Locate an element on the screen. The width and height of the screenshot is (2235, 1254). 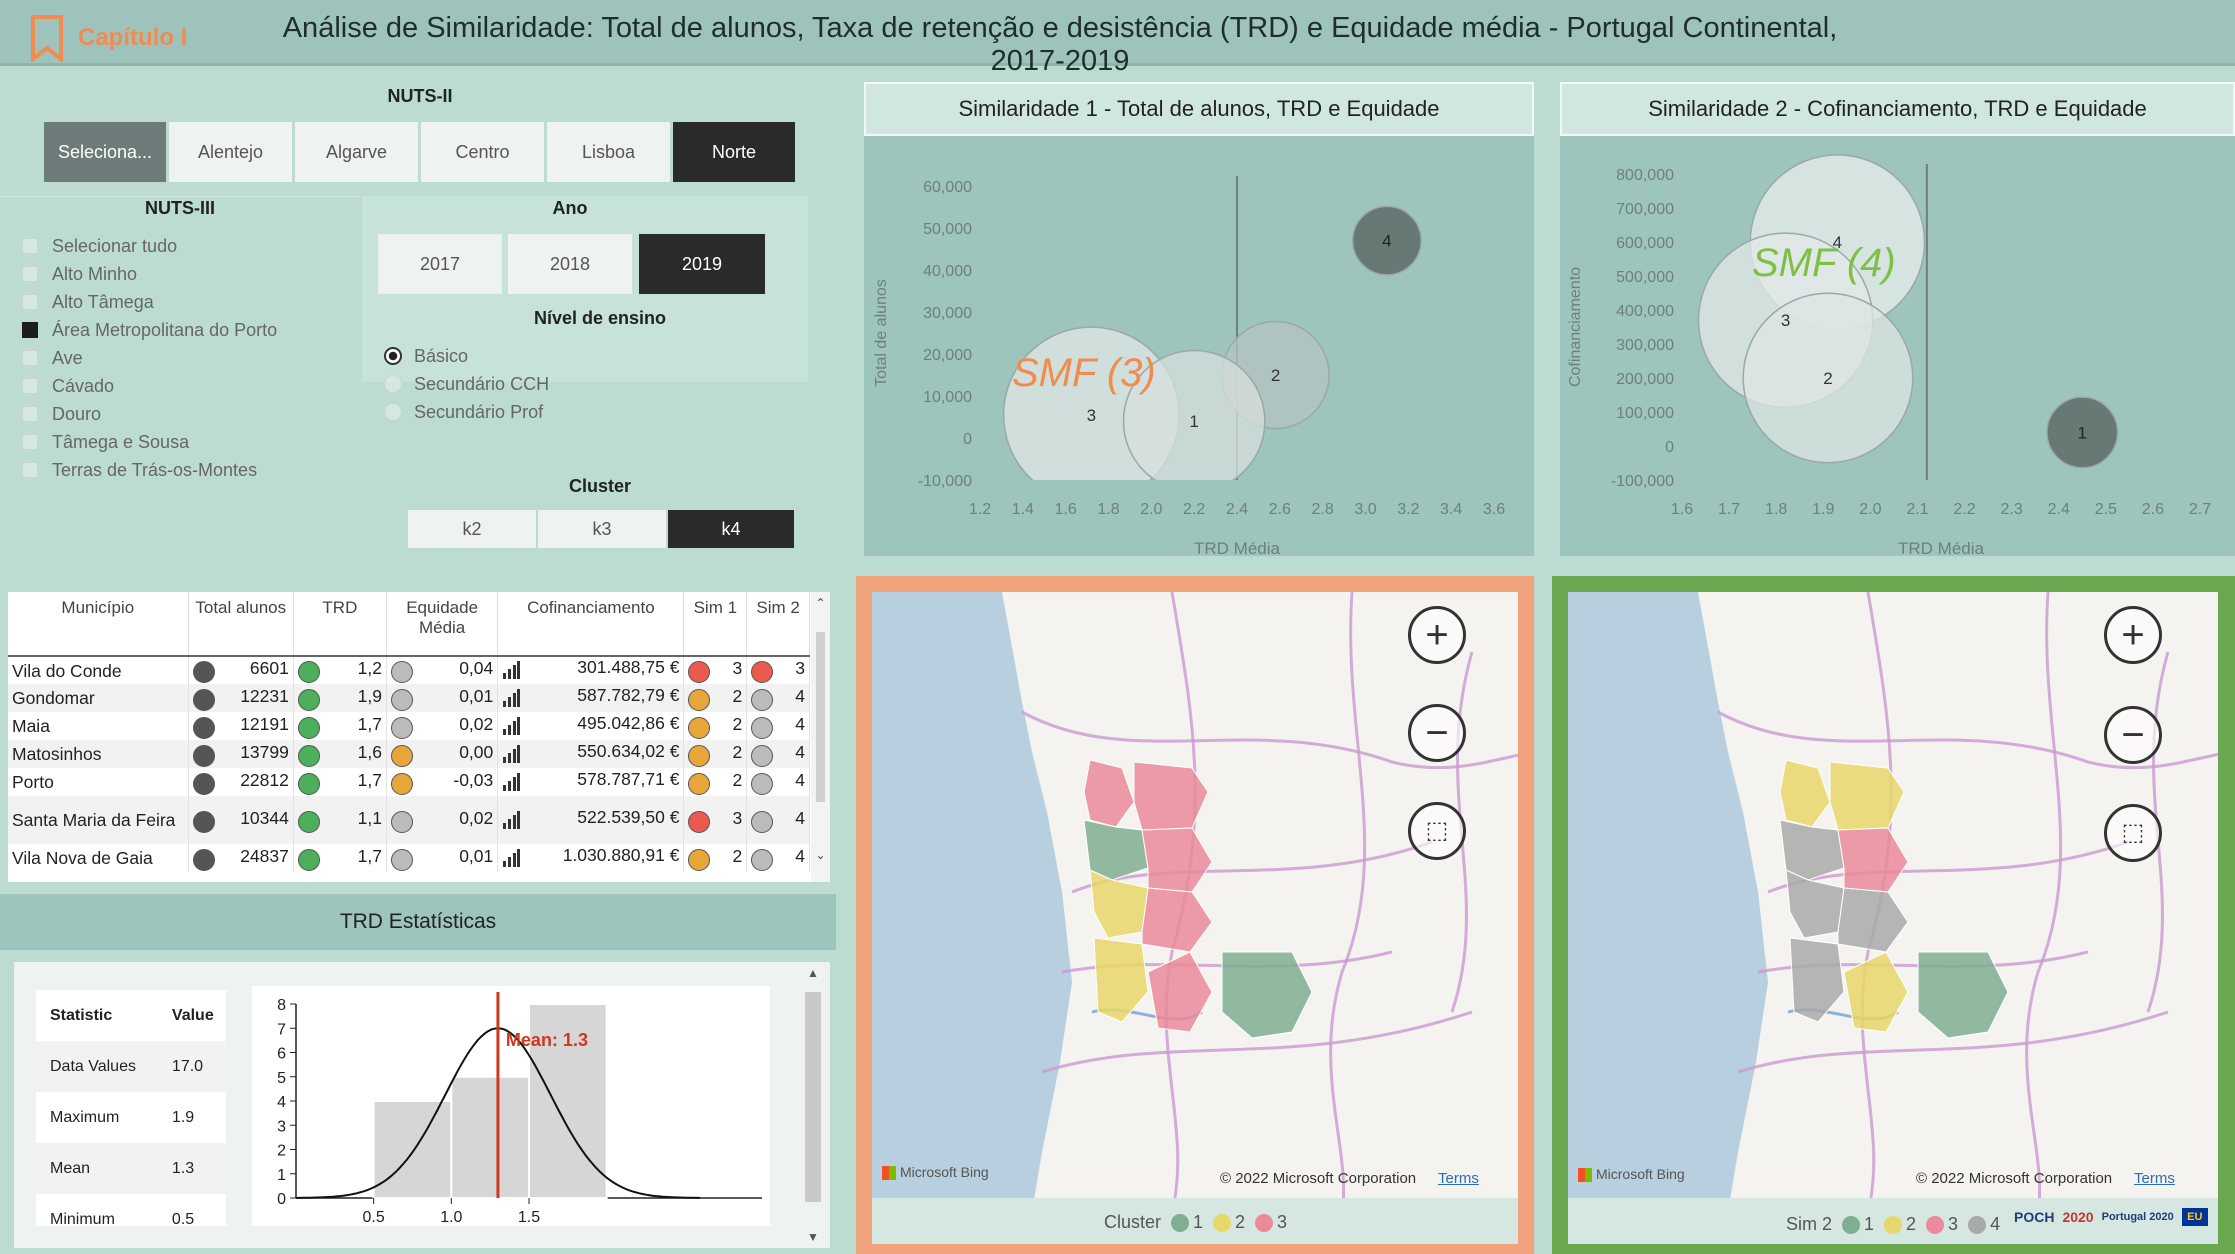
stats-value: 0.5 is located at coordinates (183, 1219).